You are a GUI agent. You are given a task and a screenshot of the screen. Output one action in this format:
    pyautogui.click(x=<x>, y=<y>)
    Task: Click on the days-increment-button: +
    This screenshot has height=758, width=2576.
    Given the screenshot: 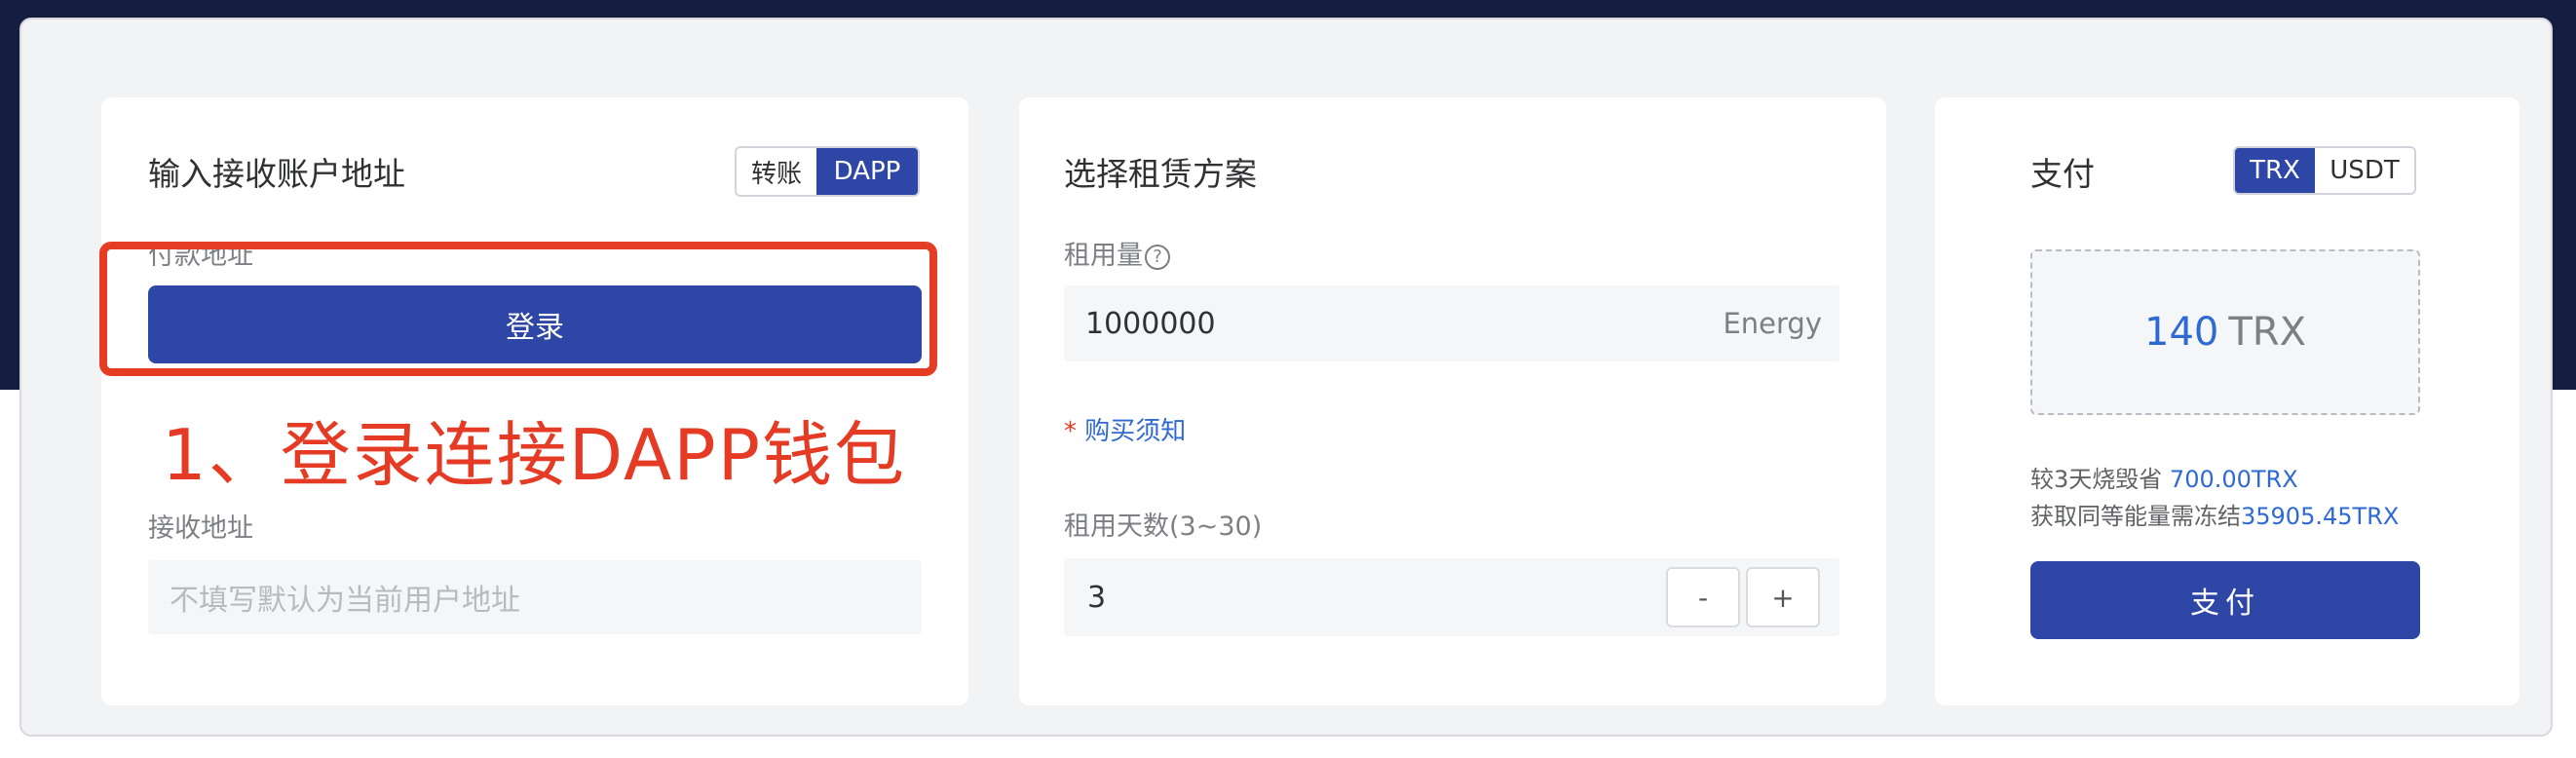 What is the action you would take?
    pyautogui.click(x=1783, y=597)
    